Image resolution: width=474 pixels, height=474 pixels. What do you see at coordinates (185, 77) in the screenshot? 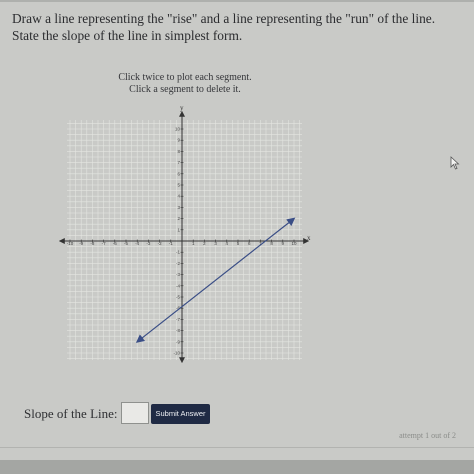
I see `instruction-plot: Click twice to plot each segment.` at bounding box center [185, 77].